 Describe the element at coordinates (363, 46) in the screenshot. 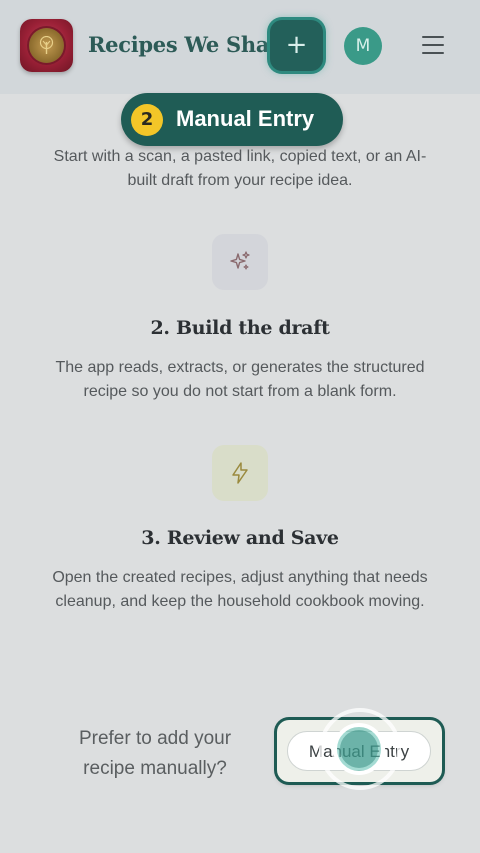

I see `user-avatar: M` at that location.